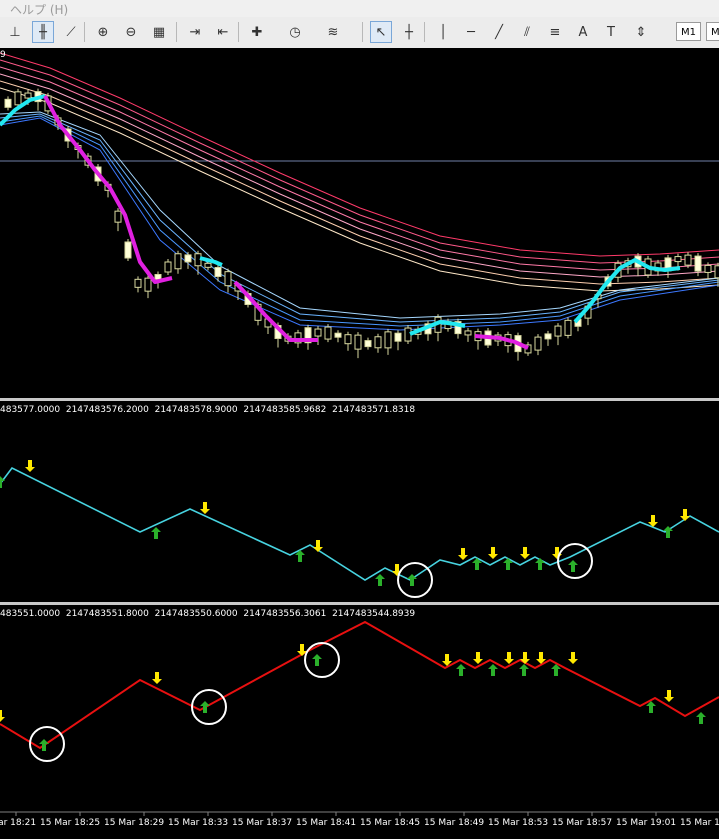  Describe the element at coordinates (131, 32) in the screenshot. I see `zoom-out-icon: ⊖` at that location.